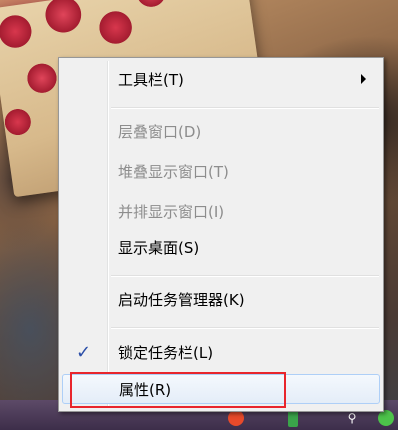  I want to click on menu-item-label: 堆叠显示窗口(T), so click(173, 171).